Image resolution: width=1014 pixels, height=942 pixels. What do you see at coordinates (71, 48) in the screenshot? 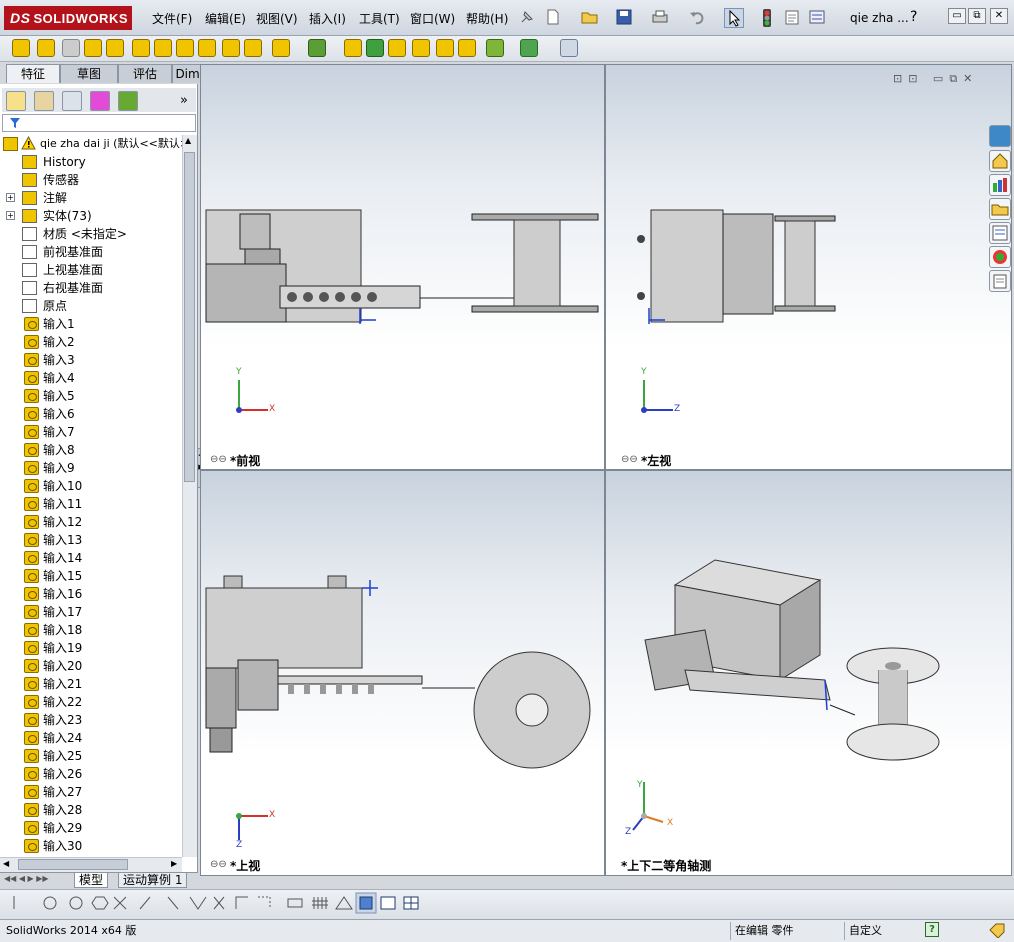
I see `swept-boss-icon` at bounding box center [71, 48].